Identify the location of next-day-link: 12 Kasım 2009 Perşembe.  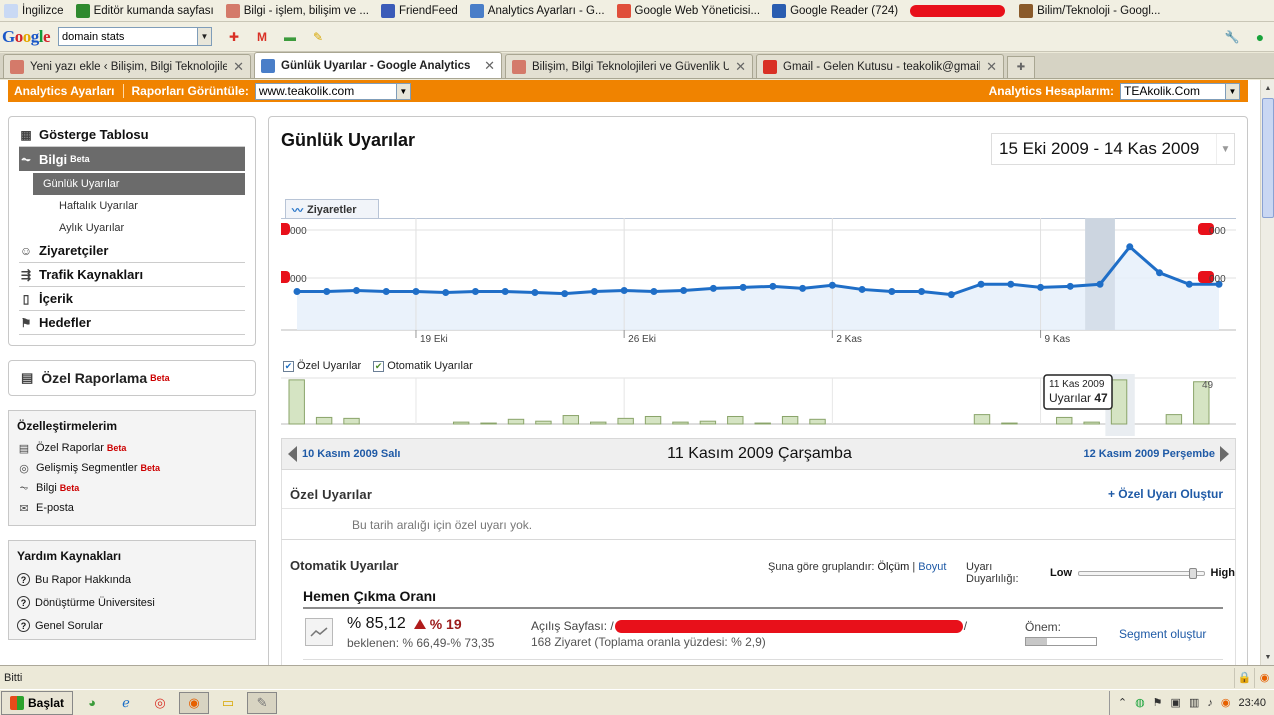
(1159, 454).